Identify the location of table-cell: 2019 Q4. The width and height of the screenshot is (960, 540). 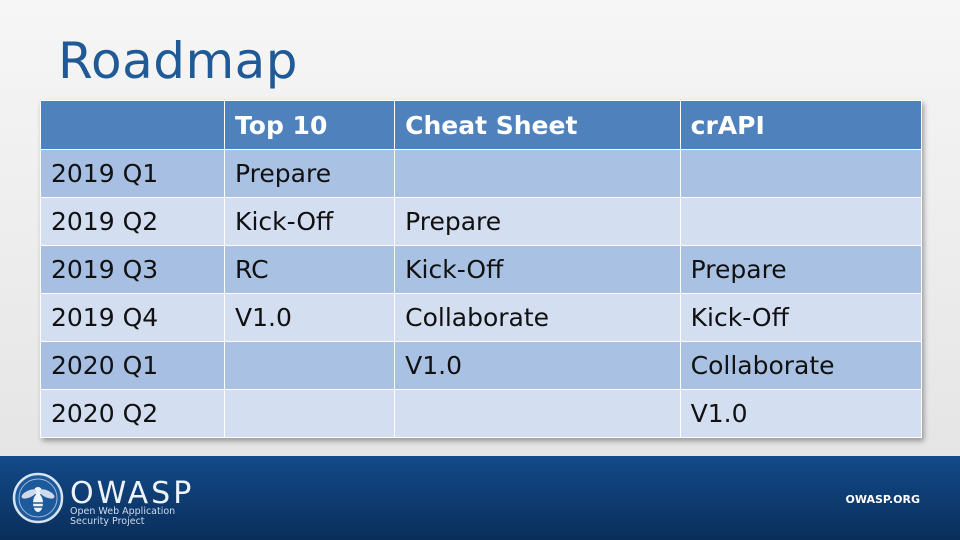
(132, 317).